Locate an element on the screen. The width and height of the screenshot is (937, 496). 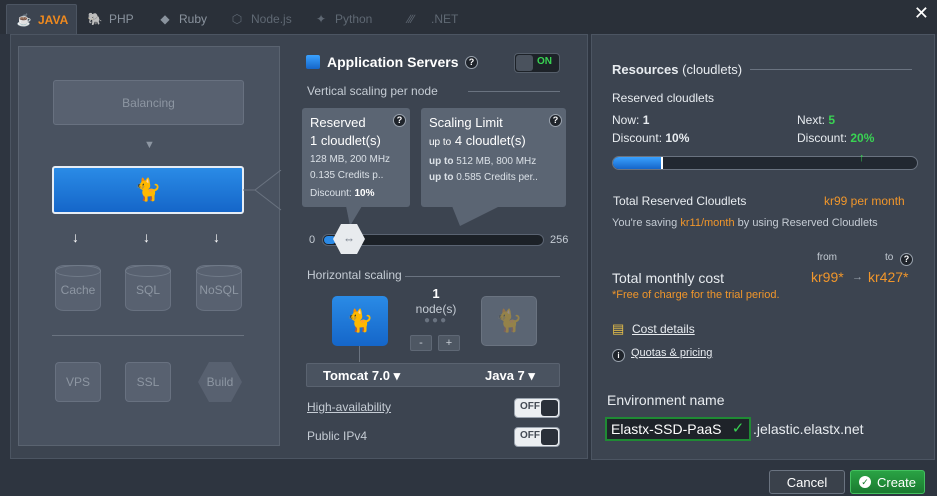
increase-nodes-button: + is located at coordinates (449, 343).